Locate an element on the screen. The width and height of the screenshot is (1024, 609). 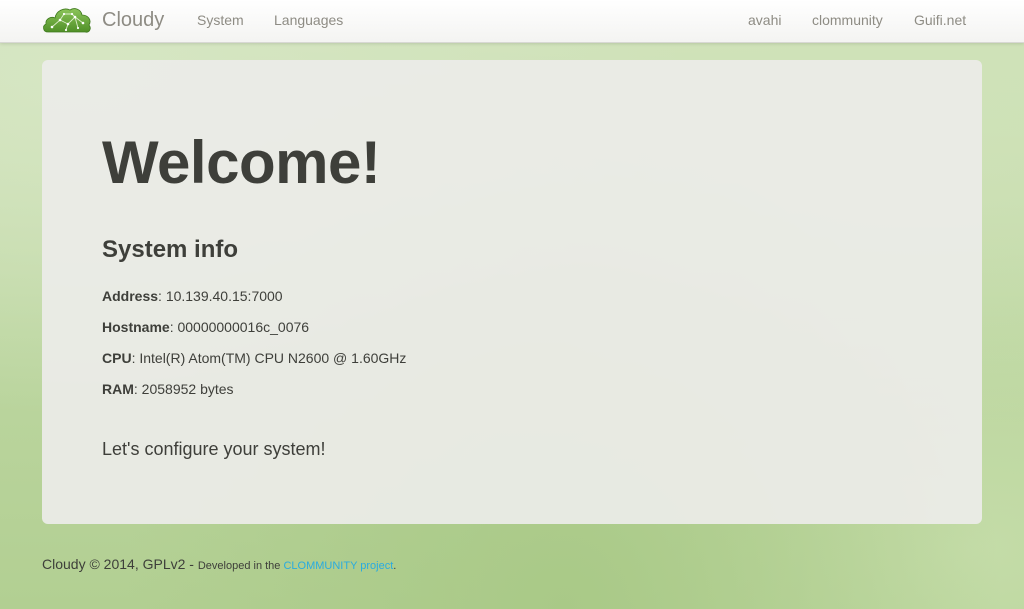
system-info-heading: System info is located at coordinates (170, 249).